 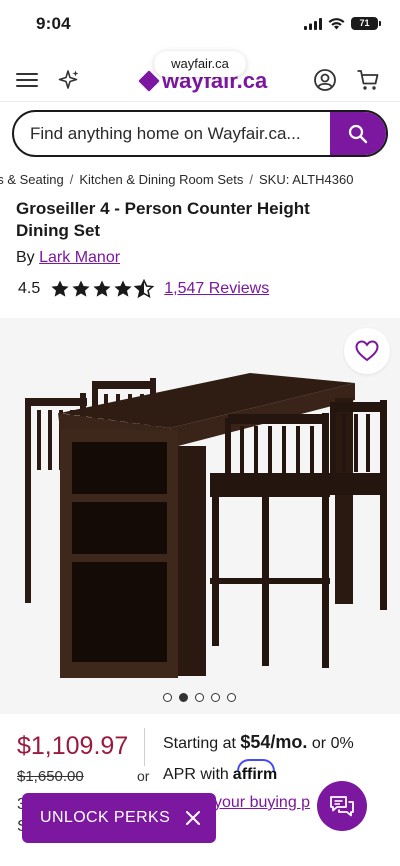 I want to click on financing-line: Starting at $54/mo. or 0%, so click(x=258, y=742).